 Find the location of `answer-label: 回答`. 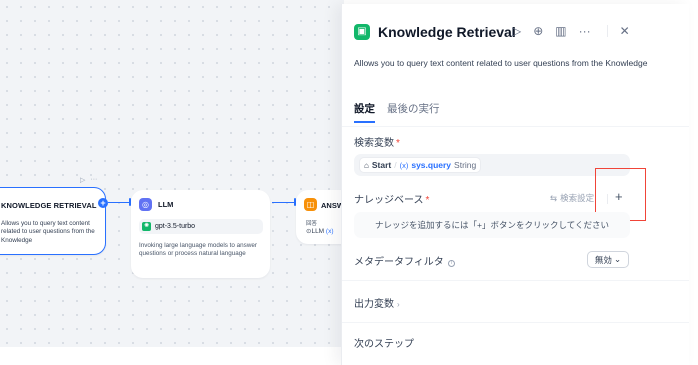

answer-label: 回答 is located at coordinates (312, 224).